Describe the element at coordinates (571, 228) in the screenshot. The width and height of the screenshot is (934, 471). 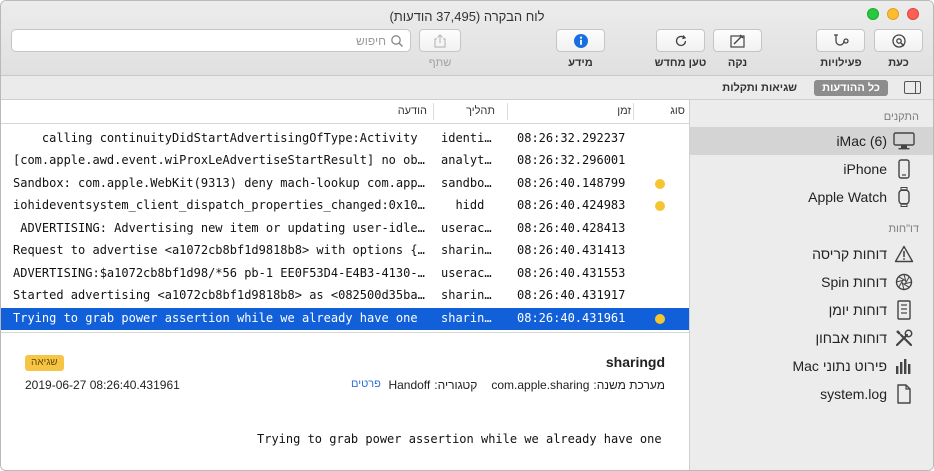
I see `row-time: 08:26:40.428413` at that location.